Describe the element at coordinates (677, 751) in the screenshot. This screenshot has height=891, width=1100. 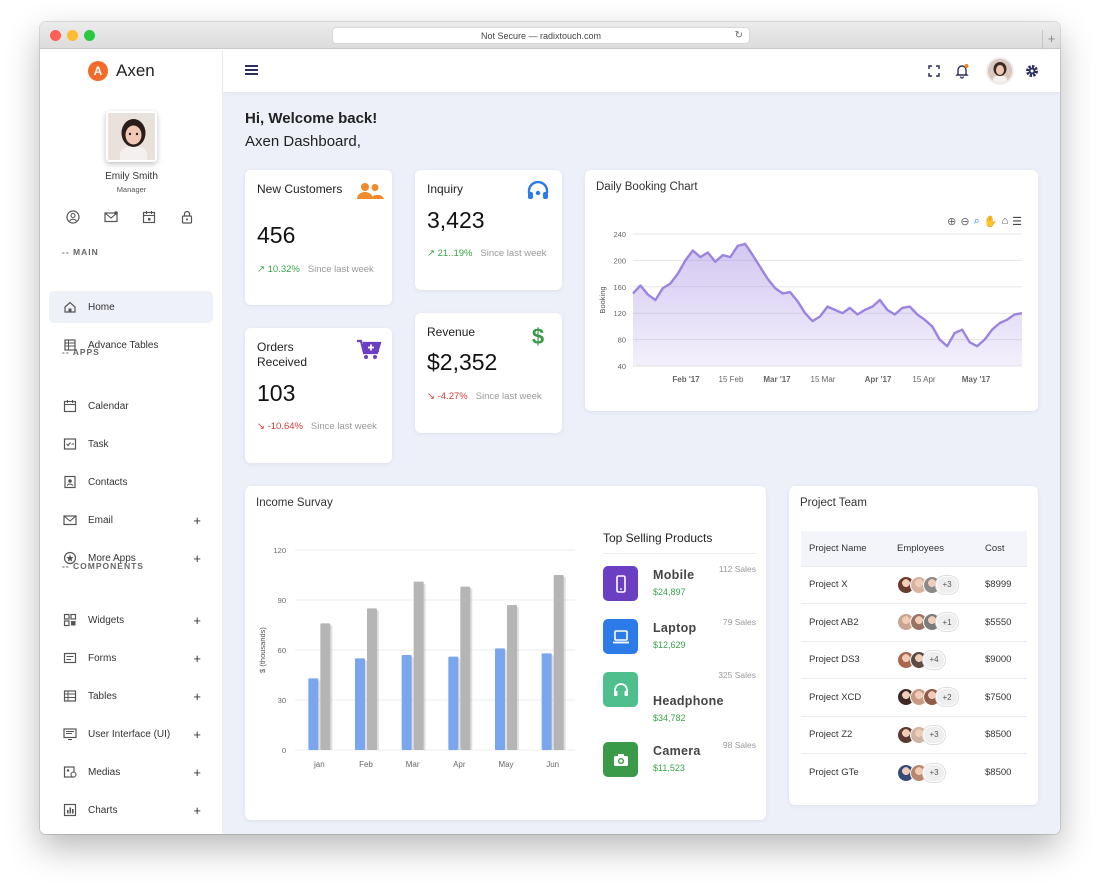
I see `product-name: Camera` at that location.